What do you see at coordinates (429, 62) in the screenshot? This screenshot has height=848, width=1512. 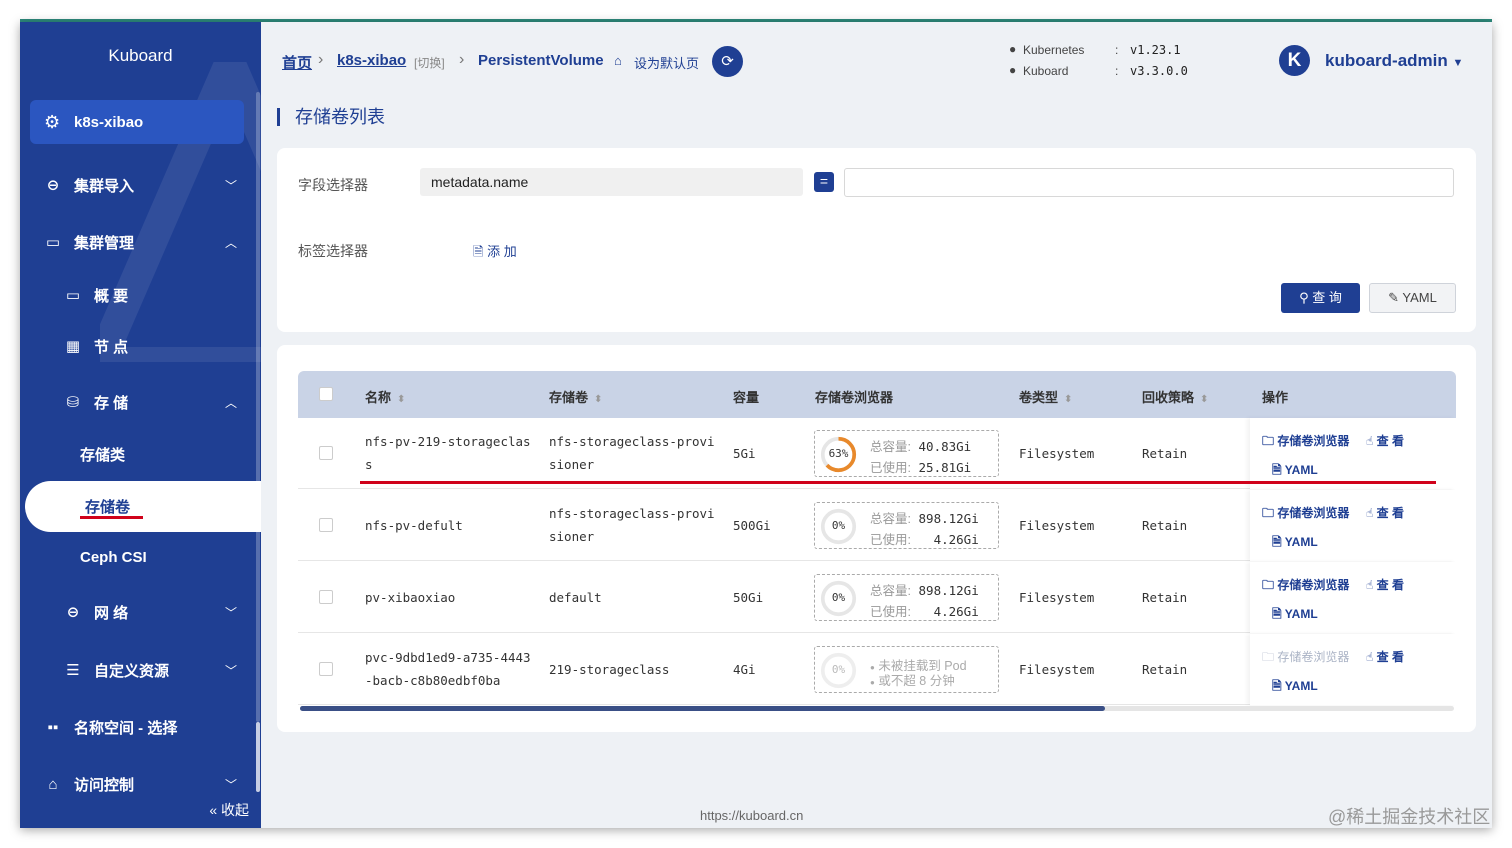 I see `switch-cluster-link: [切换]` at bounding box center [429, 62].